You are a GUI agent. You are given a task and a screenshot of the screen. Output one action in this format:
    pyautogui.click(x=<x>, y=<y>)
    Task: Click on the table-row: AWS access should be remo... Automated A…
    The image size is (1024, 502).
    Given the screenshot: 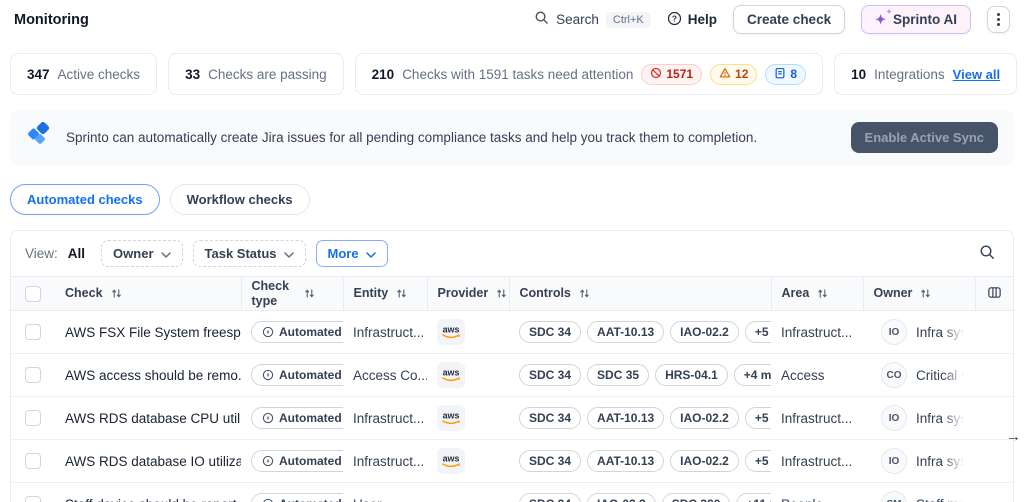 What is the action you would take?
    pyautogui.click(x=512, y=375)
    